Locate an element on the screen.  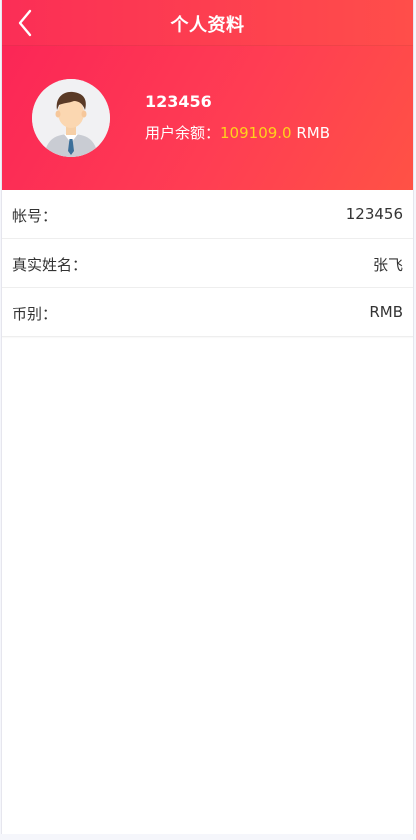
real-name-label: 真实姓名： is located at coordinates (50, 265).